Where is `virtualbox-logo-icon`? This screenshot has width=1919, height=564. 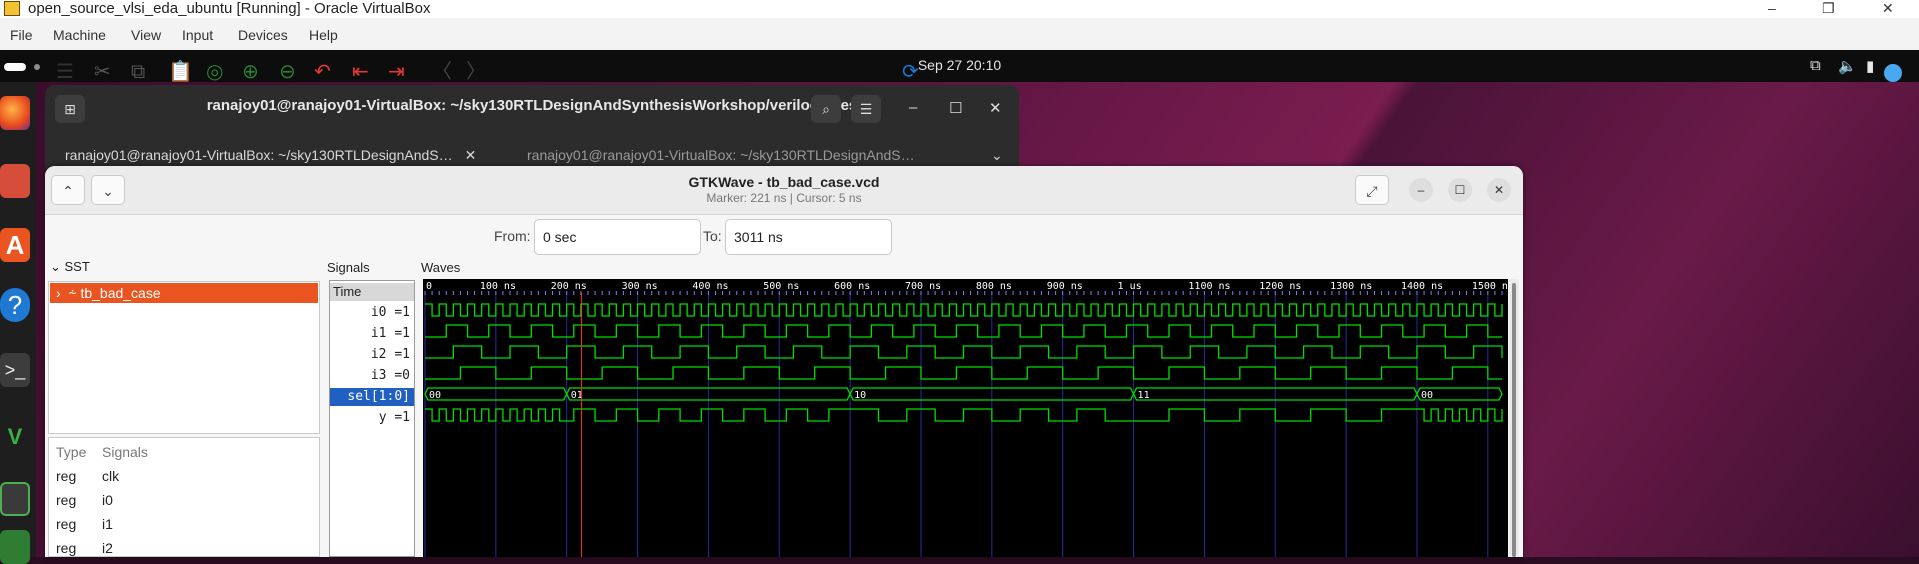 virtualbox-logo-icon is located at coordinates (12, 8).